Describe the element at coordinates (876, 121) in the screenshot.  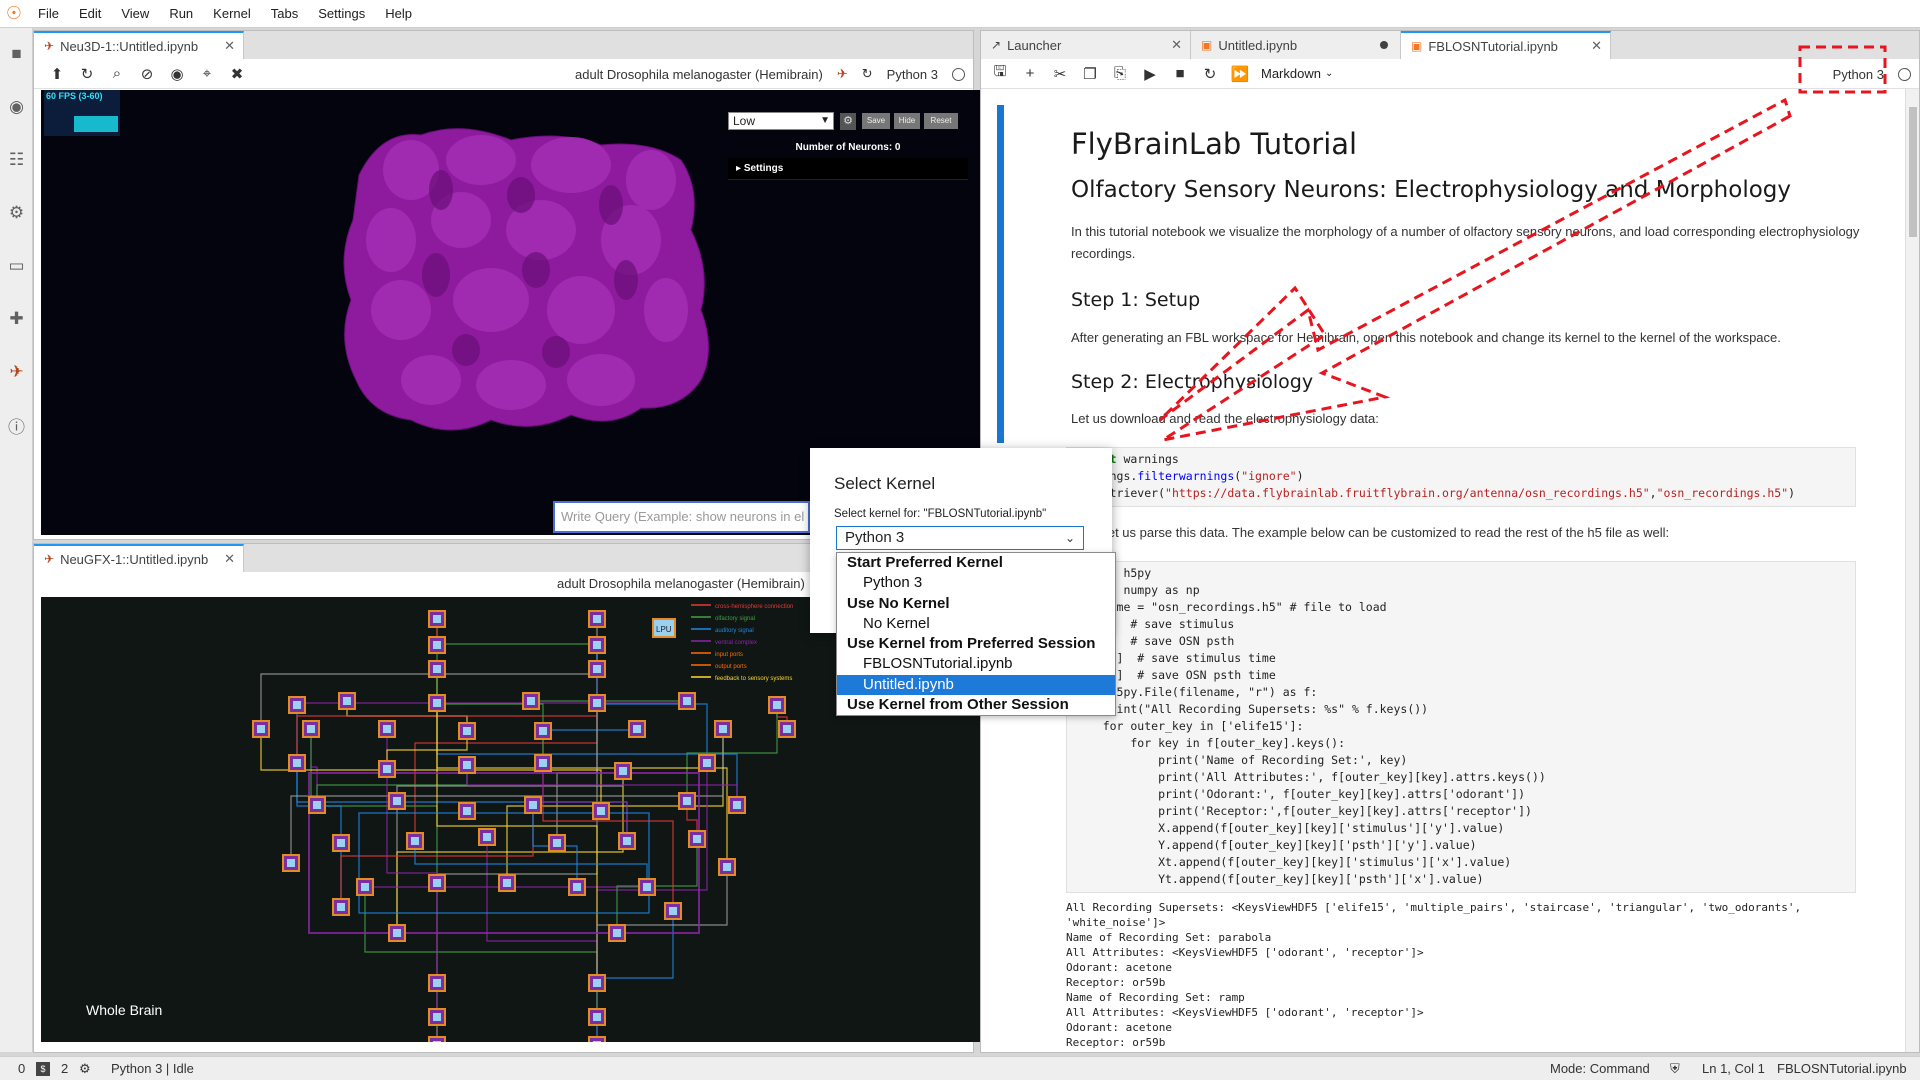
I see `save-button: Save` at that location.